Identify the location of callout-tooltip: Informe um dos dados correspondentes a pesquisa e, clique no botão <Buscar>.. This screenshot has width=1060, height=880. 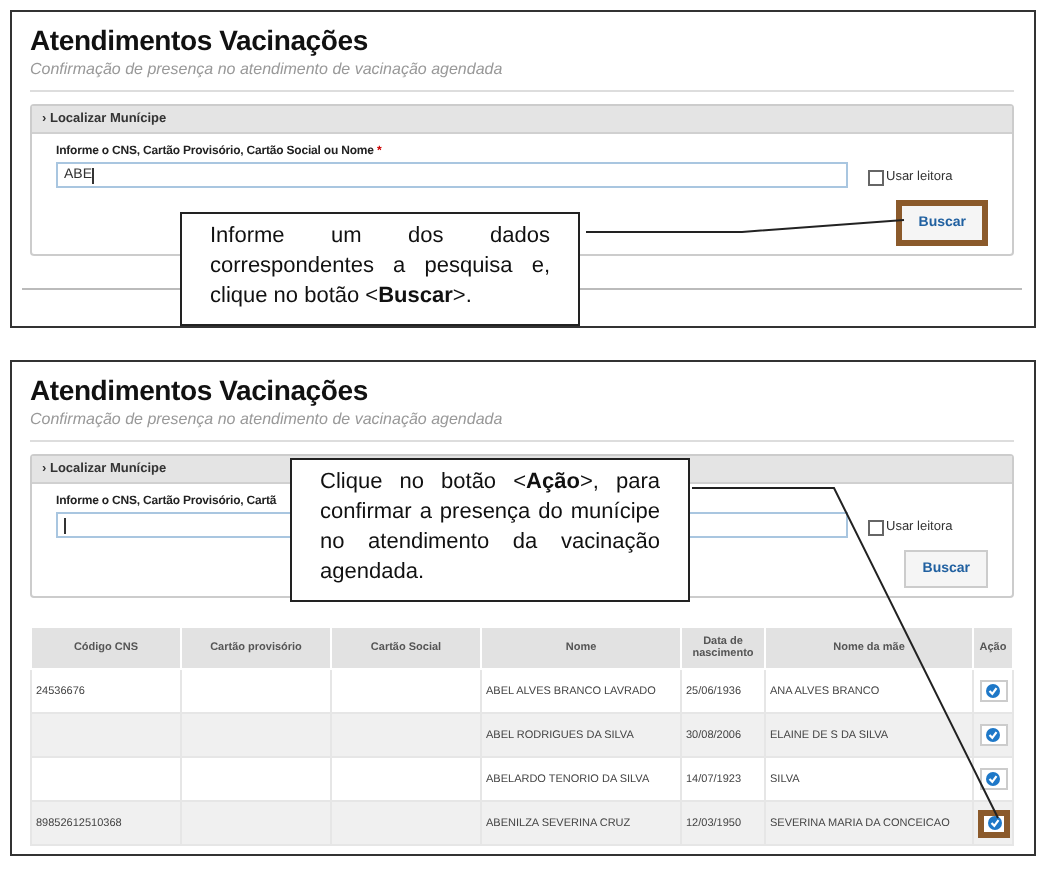
(380, 269).